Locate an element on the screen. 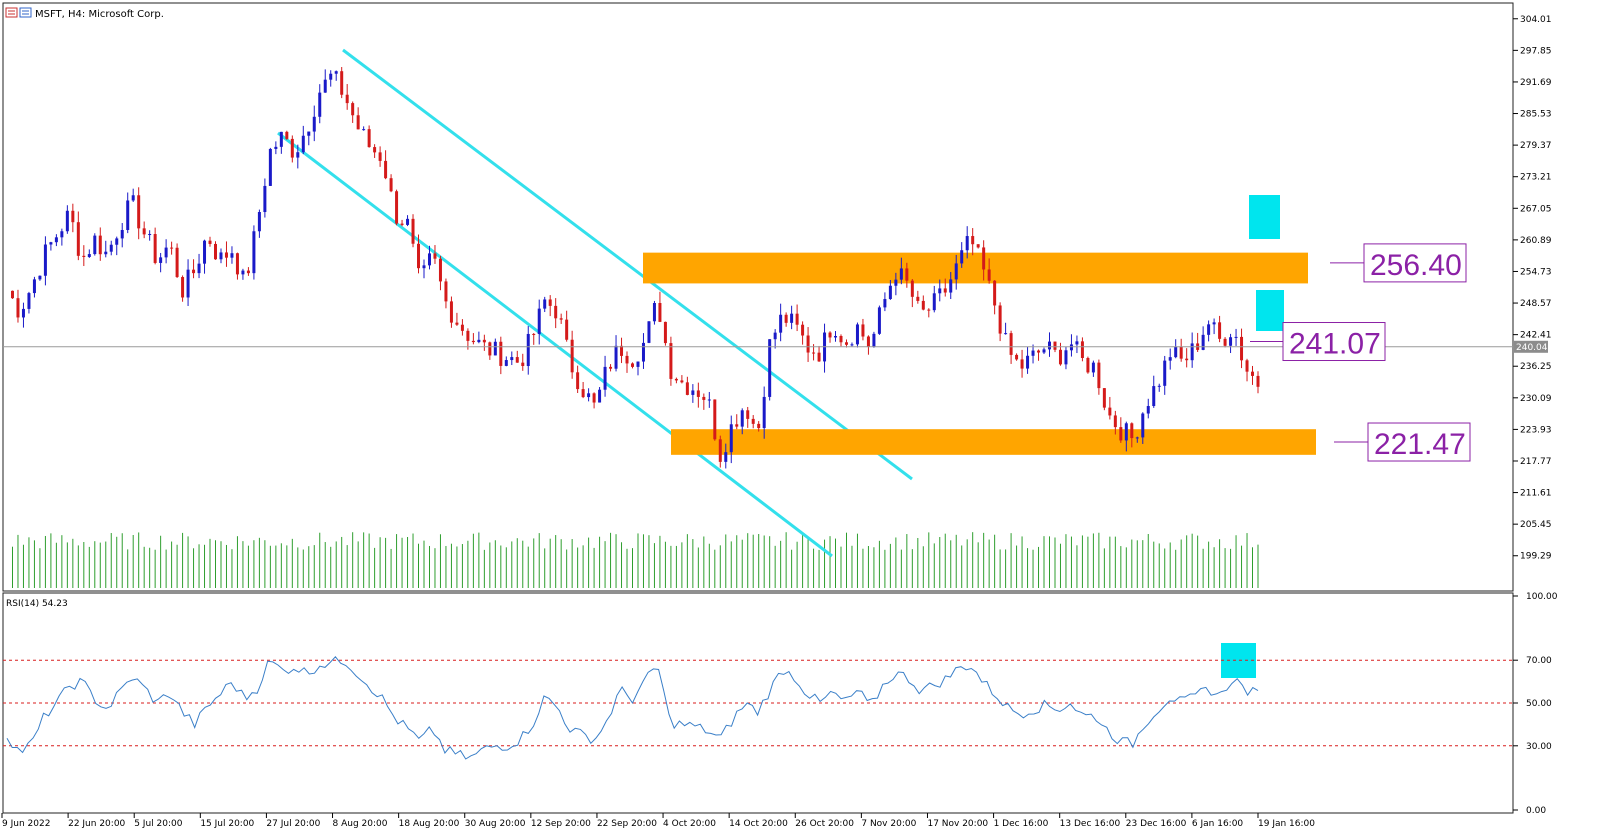 This screenshot has height=837, width=1611. time-tick-label: 9 Jun 2022 is located at coordinates (26, 824).